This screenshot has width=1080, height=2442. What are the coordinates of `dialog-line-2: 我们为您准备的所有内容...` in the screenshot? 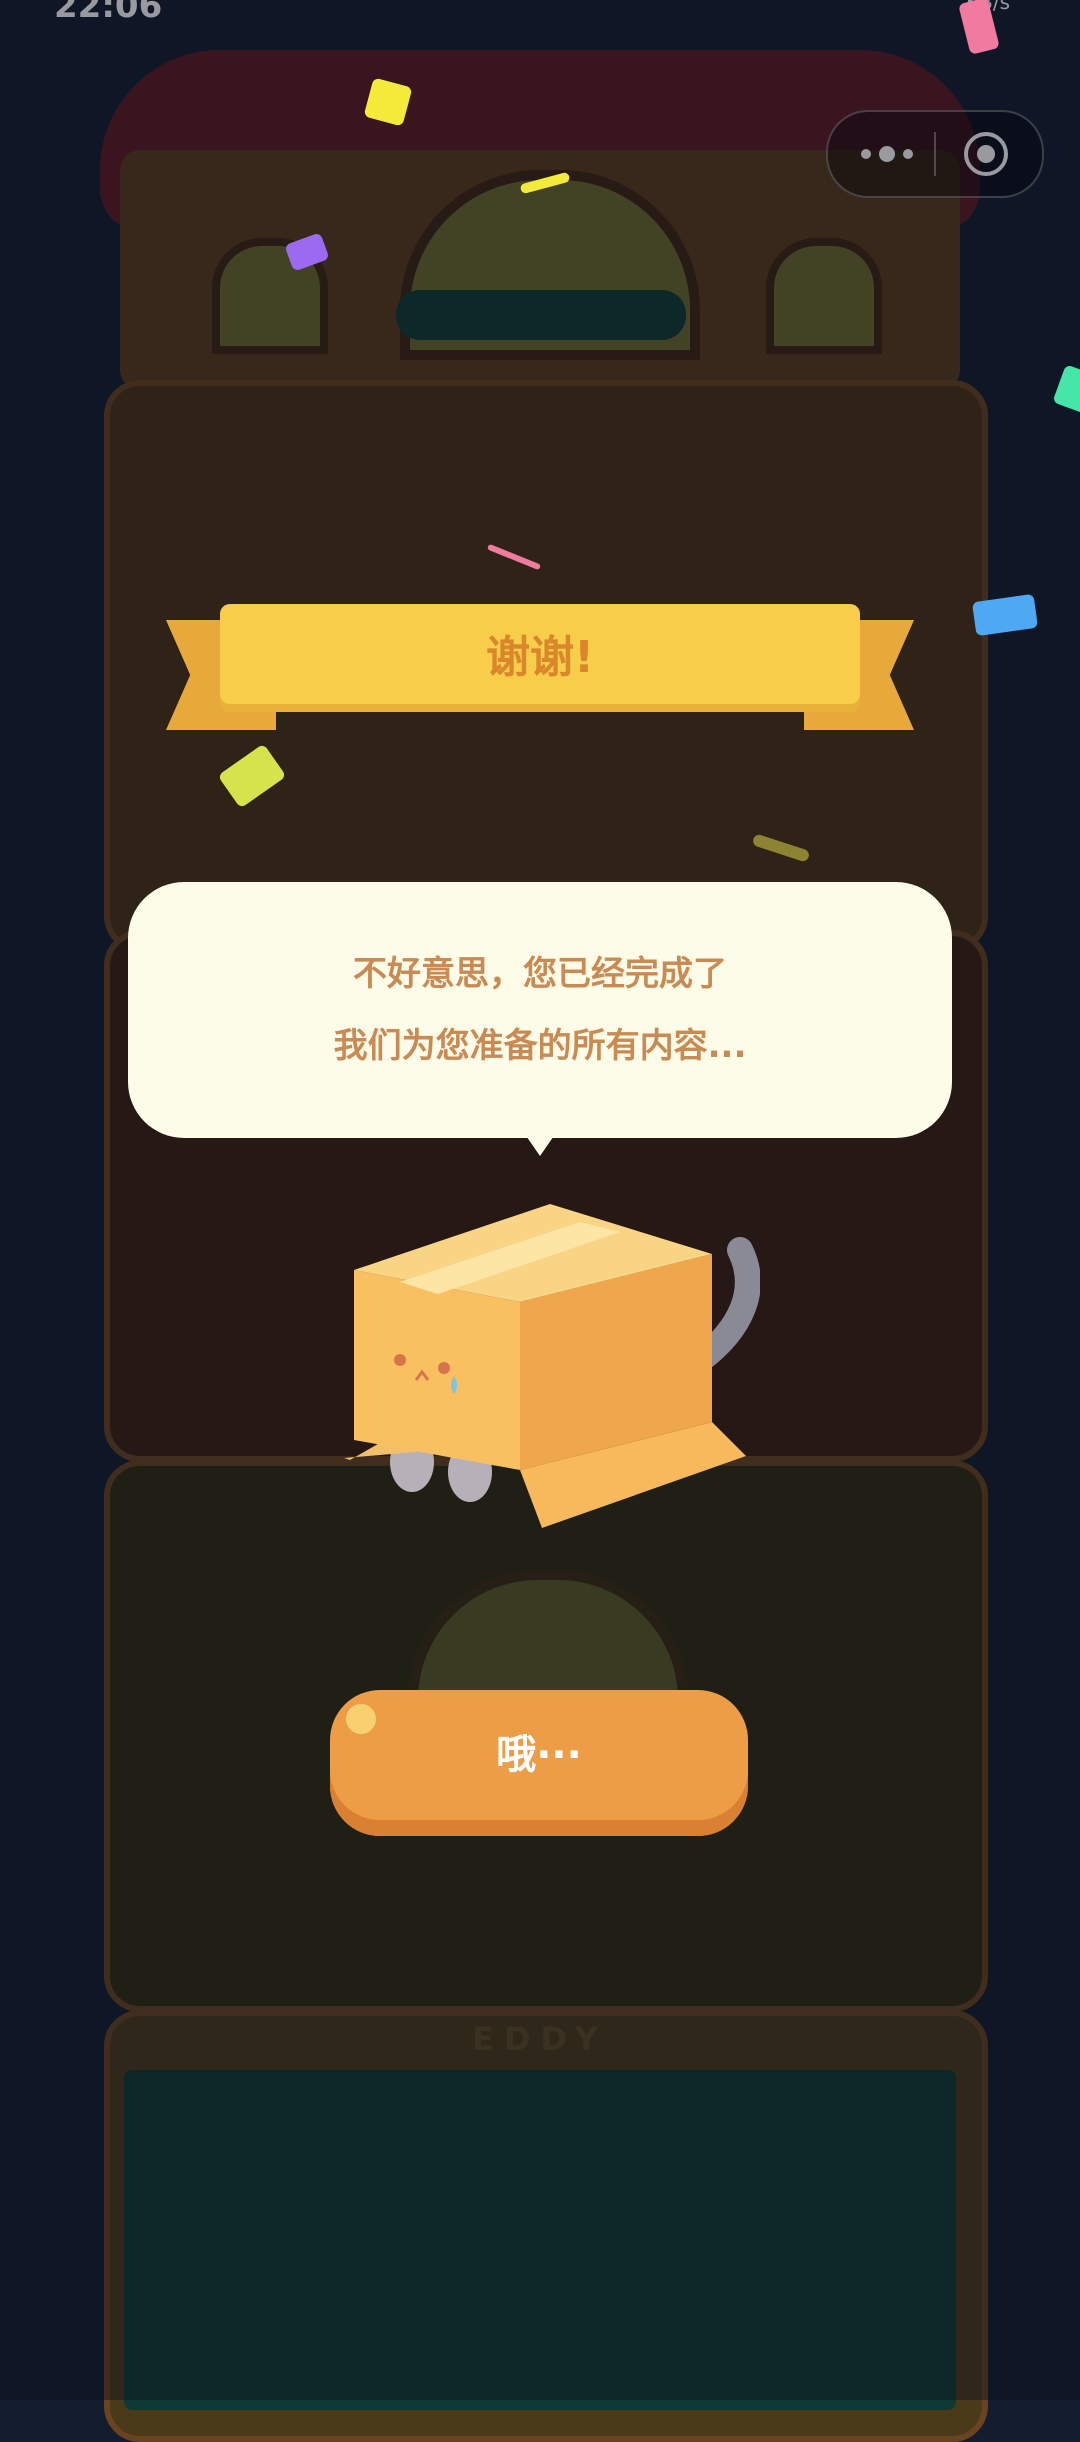 It's located at (540, 1046).